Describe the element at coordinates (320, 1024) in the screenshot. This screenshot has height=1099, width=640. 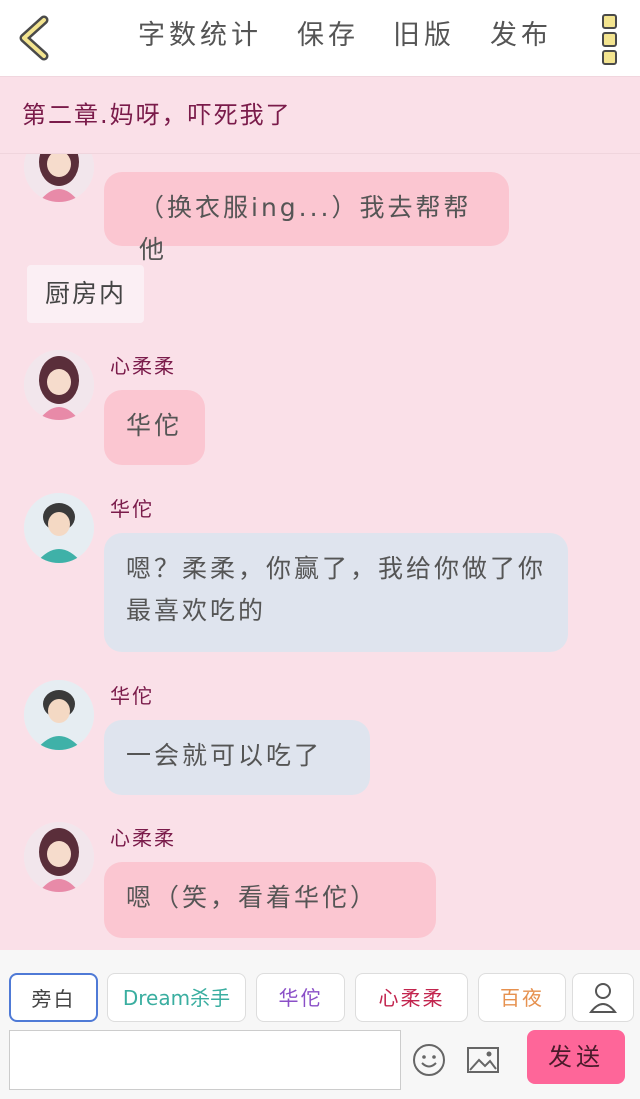
I see `composer-bar: 旁白 Dream杀手 华佗 心柔柔 百夜 发送` at that location.